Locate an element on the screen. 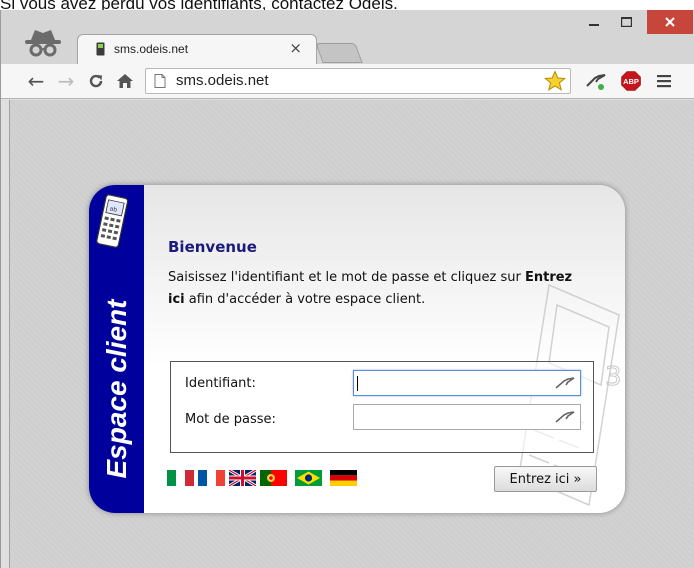 The width and height of the screenshot is (694, 568). close-window-button is located at coordinates (670, 22).